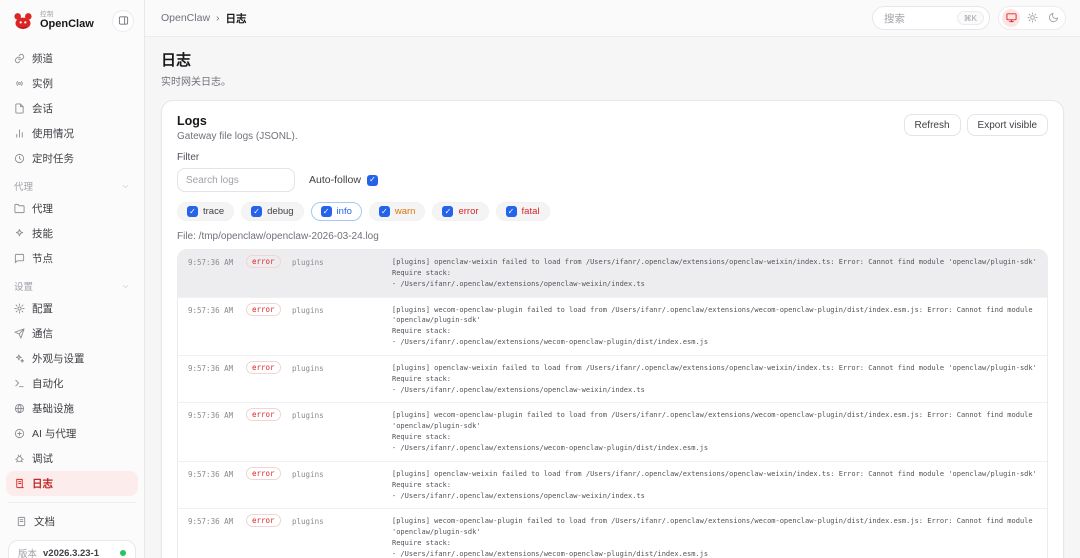 This screenshot has height=558, width=1080. I want to click on level-label: warn, so click(405, 211).